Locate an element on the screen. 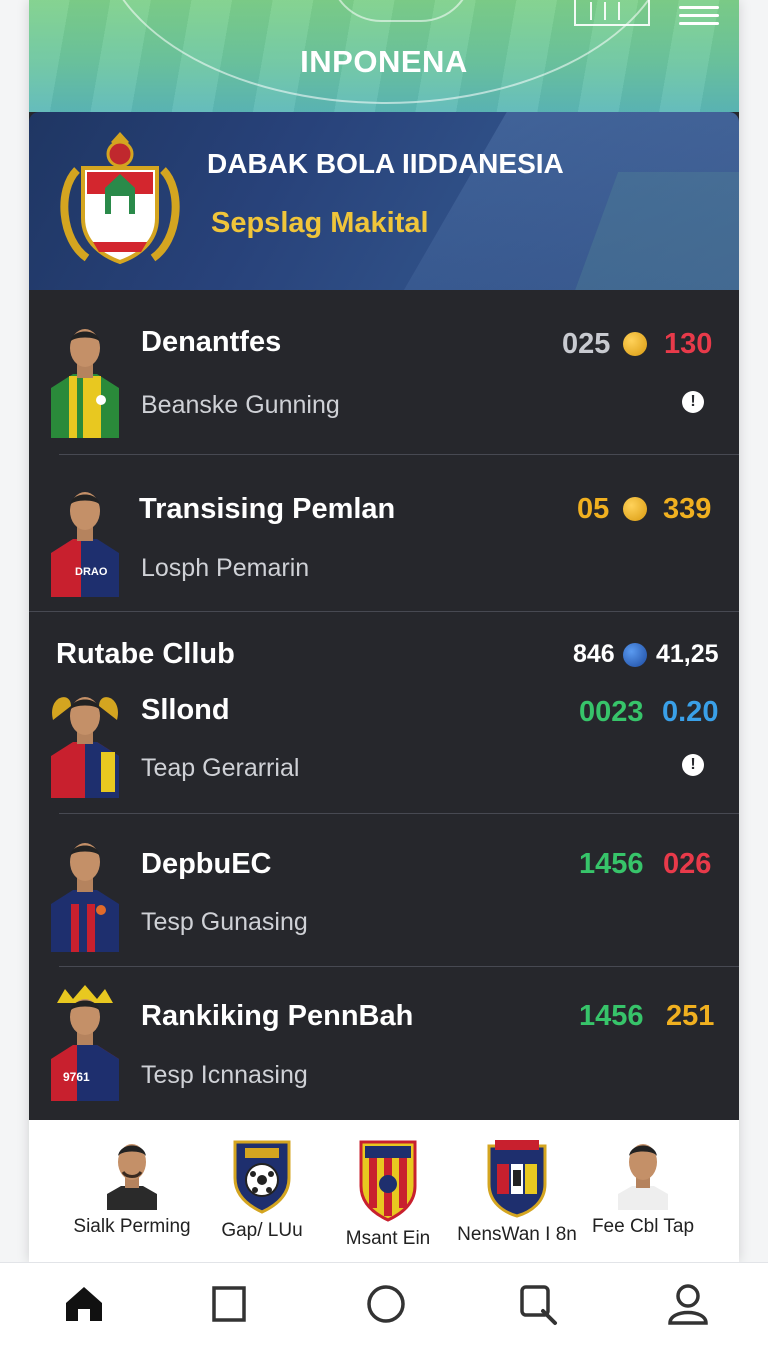  row-divider is located at coordinates (384, 611).